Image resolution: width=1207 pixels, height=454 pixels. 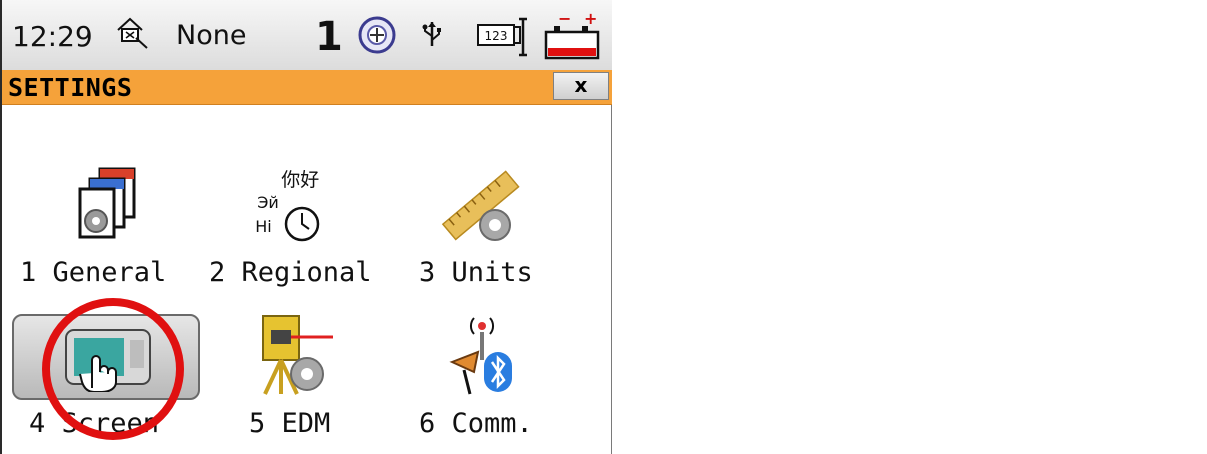 I want to click on menu-item-comm, so click(x=482, y=356).